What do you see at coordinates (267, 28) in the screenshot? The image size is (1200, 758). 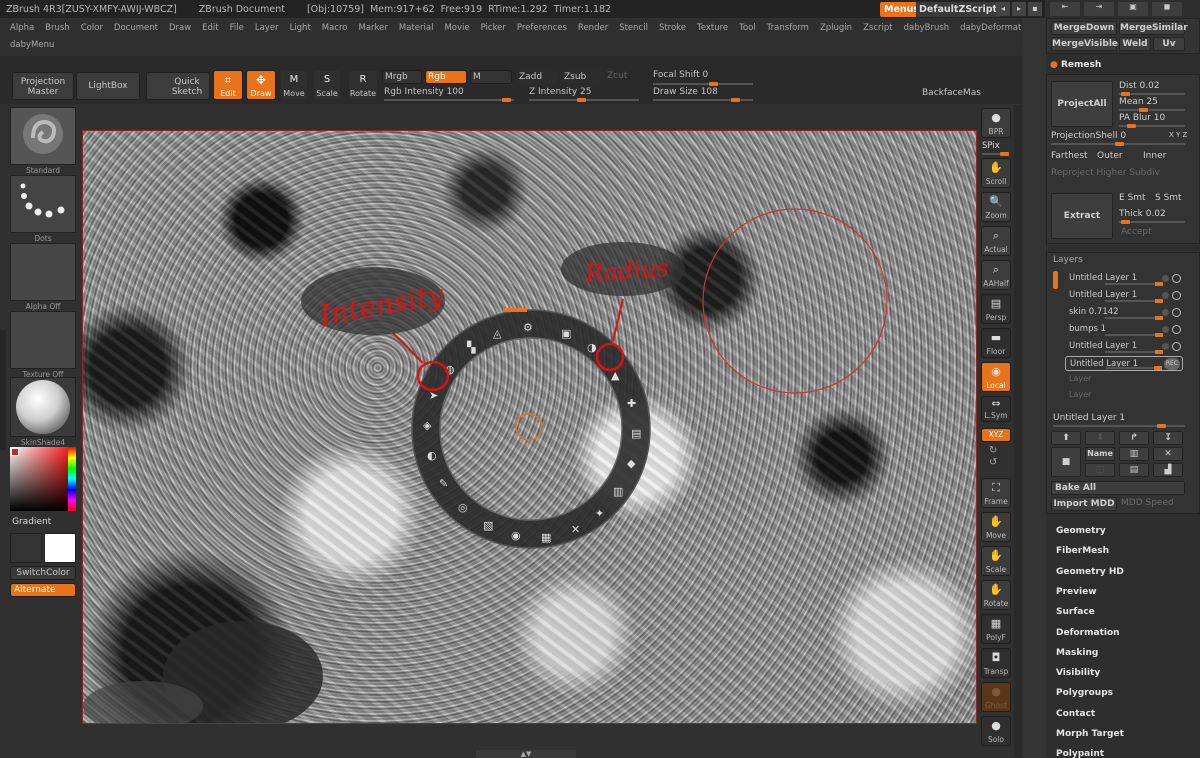 I see `menu-item-layer: Layer` at bounding box center [267, 28].